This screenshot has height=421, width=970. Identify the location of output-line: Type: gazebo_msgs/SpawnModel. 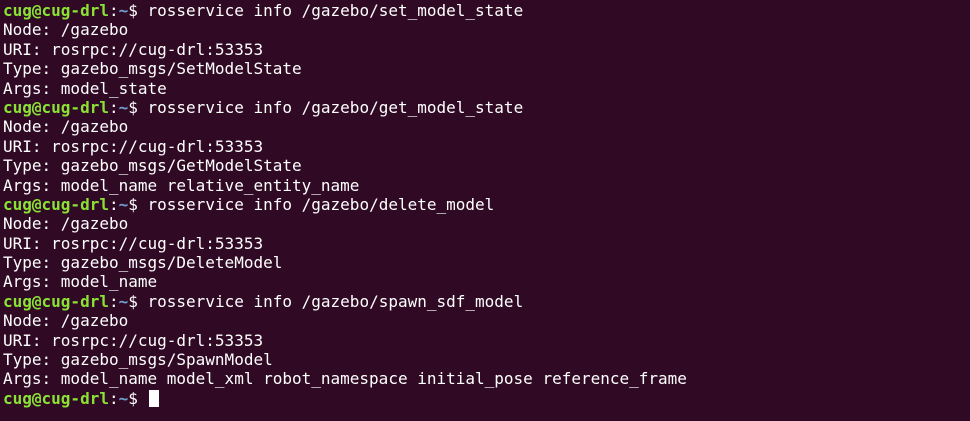
(138, 360).